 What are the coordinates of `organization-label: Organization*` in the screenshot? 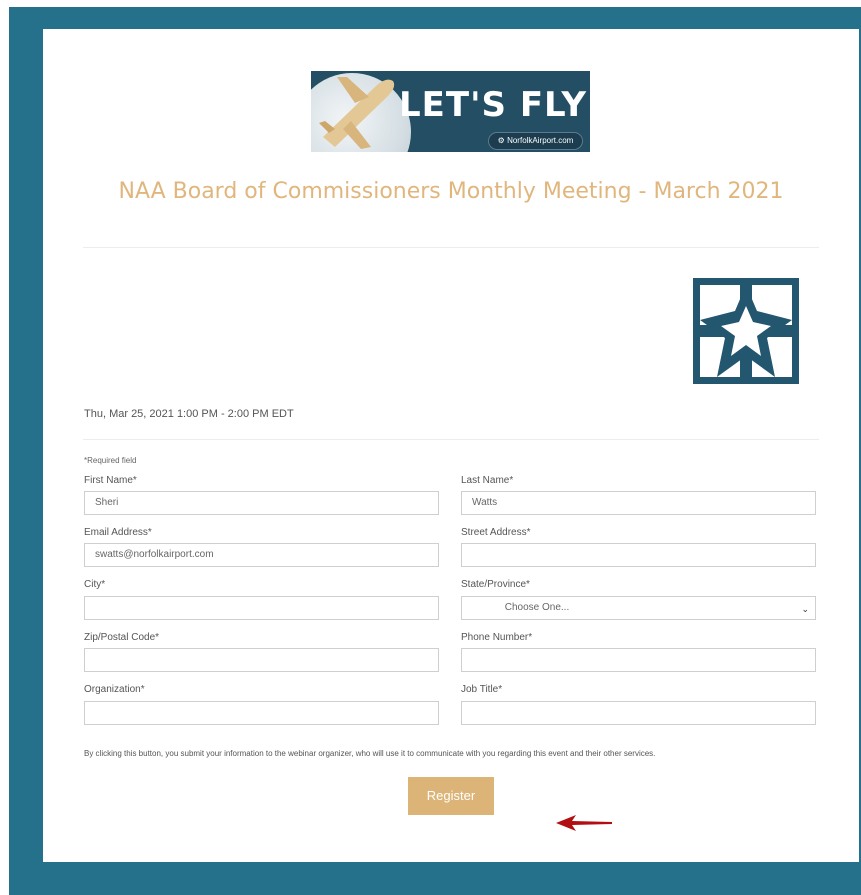 It's located at (114, 689).